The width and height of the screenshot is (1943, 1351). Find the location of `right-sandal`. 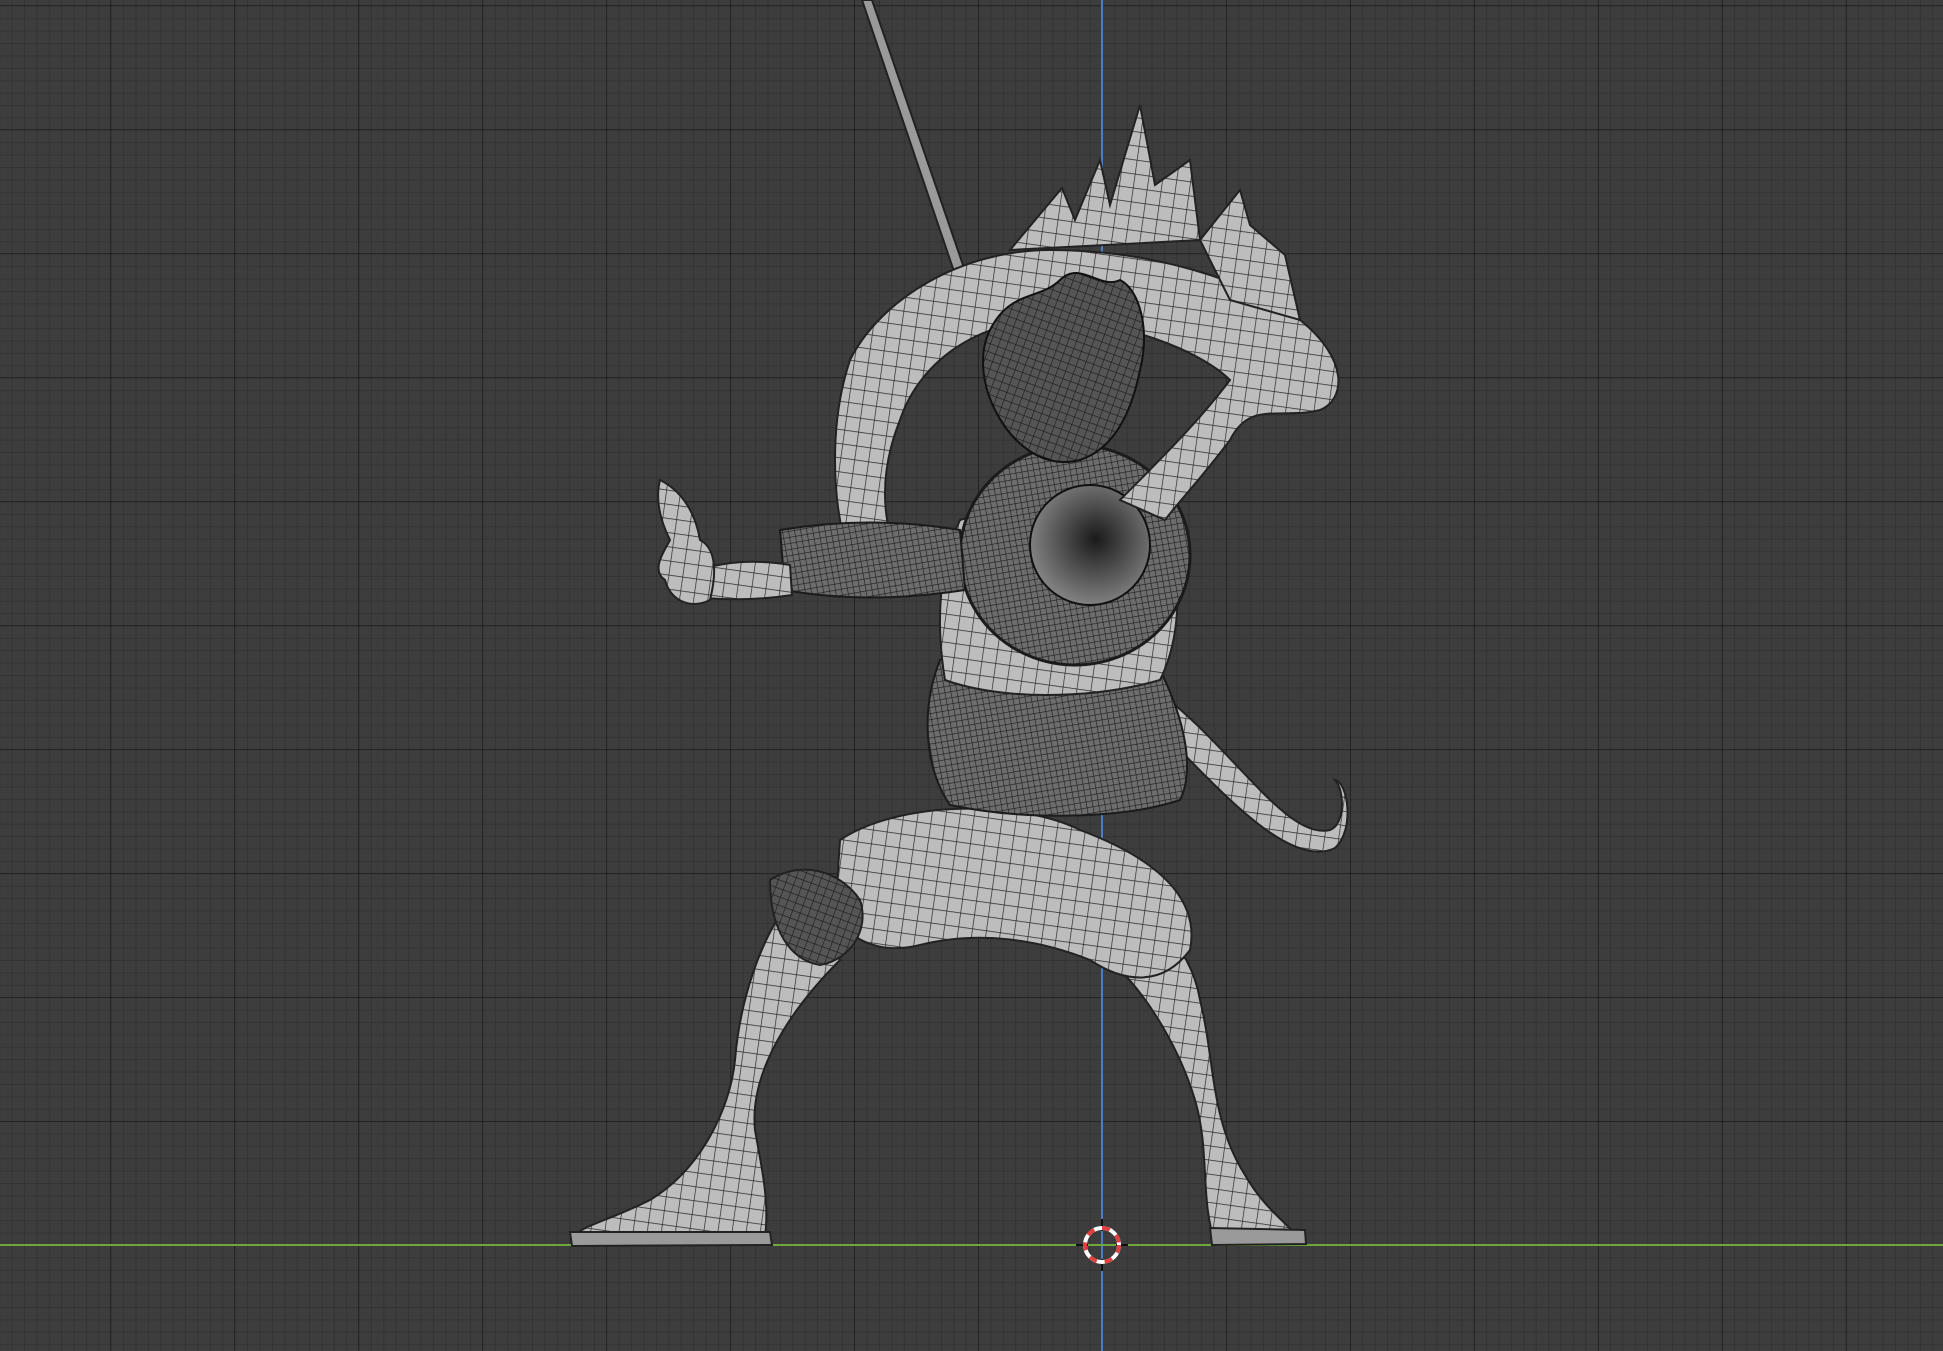

right-sandal is located at coordinates (1258, 1236).